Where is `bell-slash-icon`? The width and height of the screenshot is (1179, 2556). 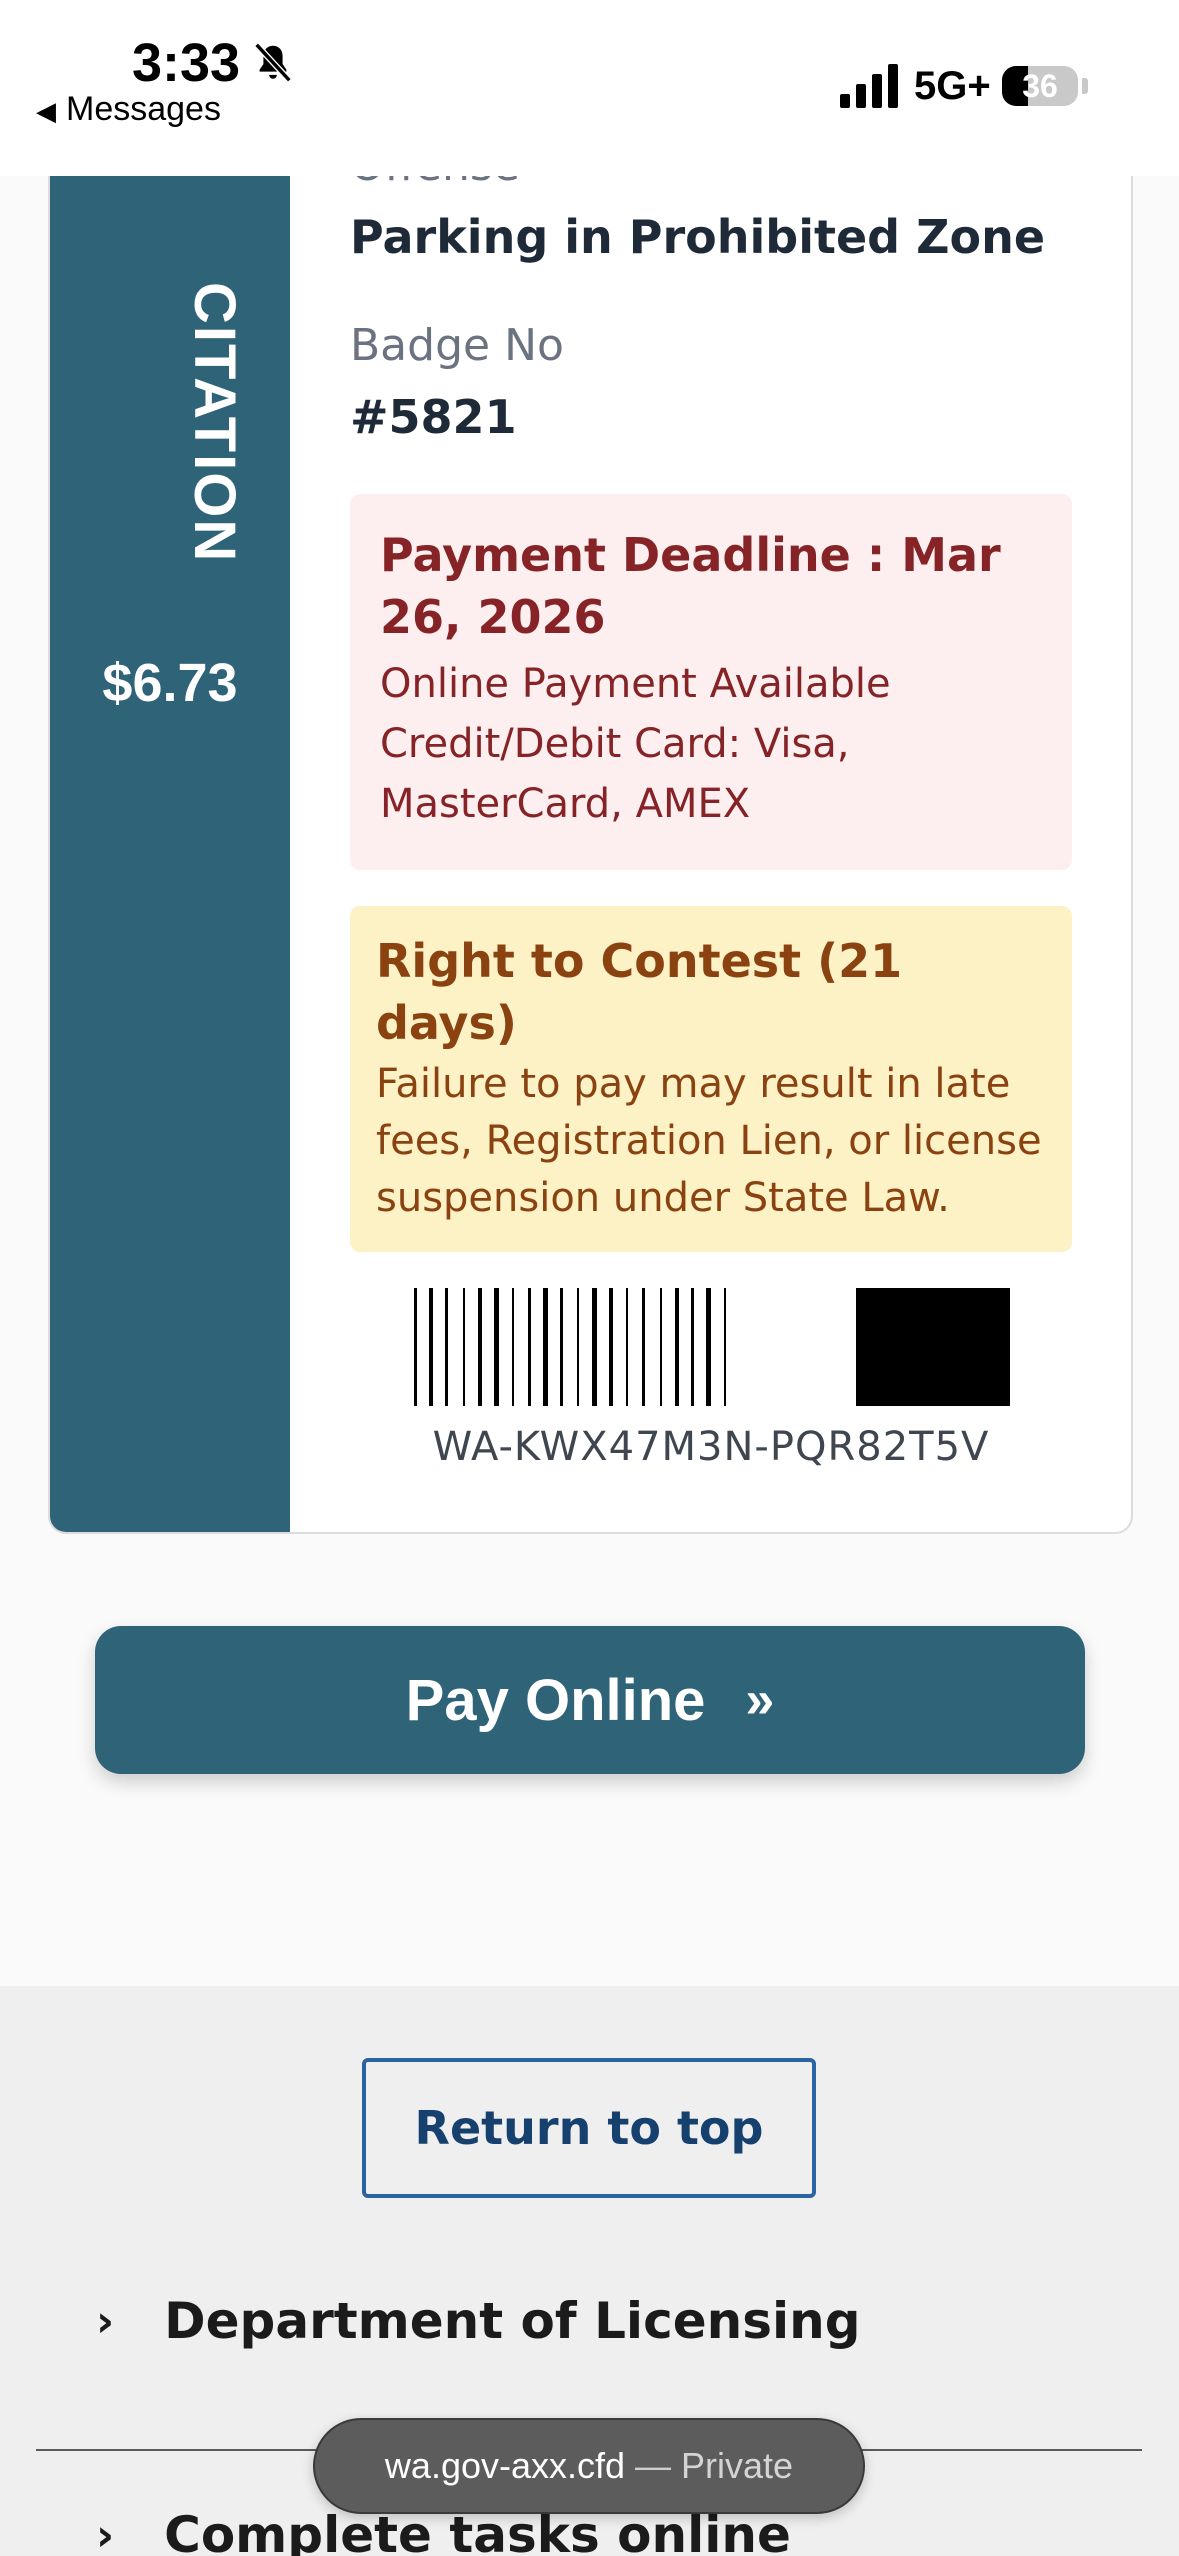
bell-slash-icon is located at coordinates (273, 62).